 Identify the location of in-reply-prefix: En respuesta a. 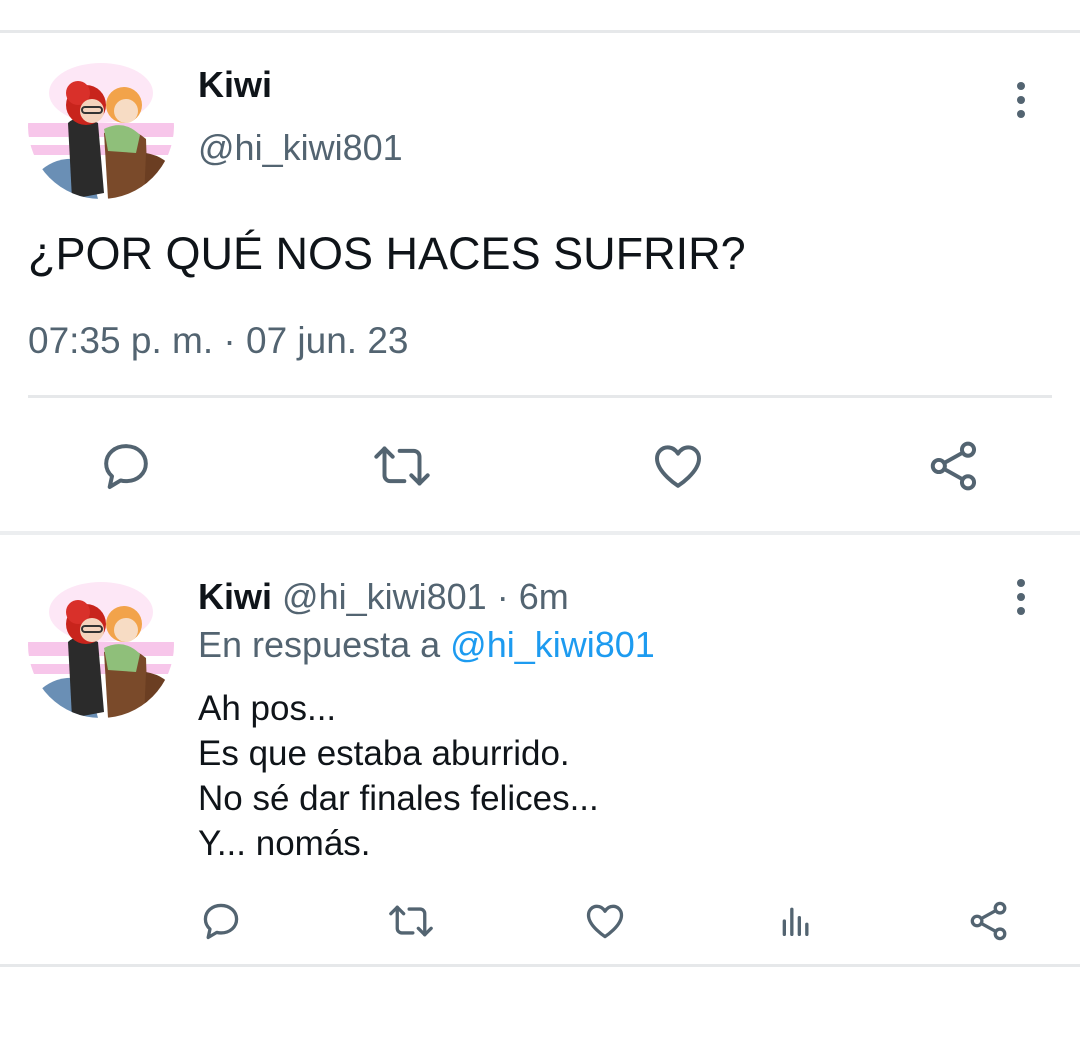
(319, 644).